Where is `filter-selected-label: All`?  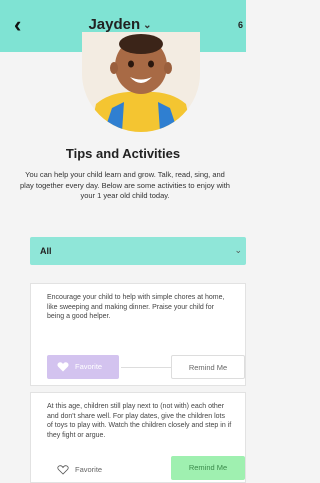 filter-selected-label: All is located at coordinates (46, 251).